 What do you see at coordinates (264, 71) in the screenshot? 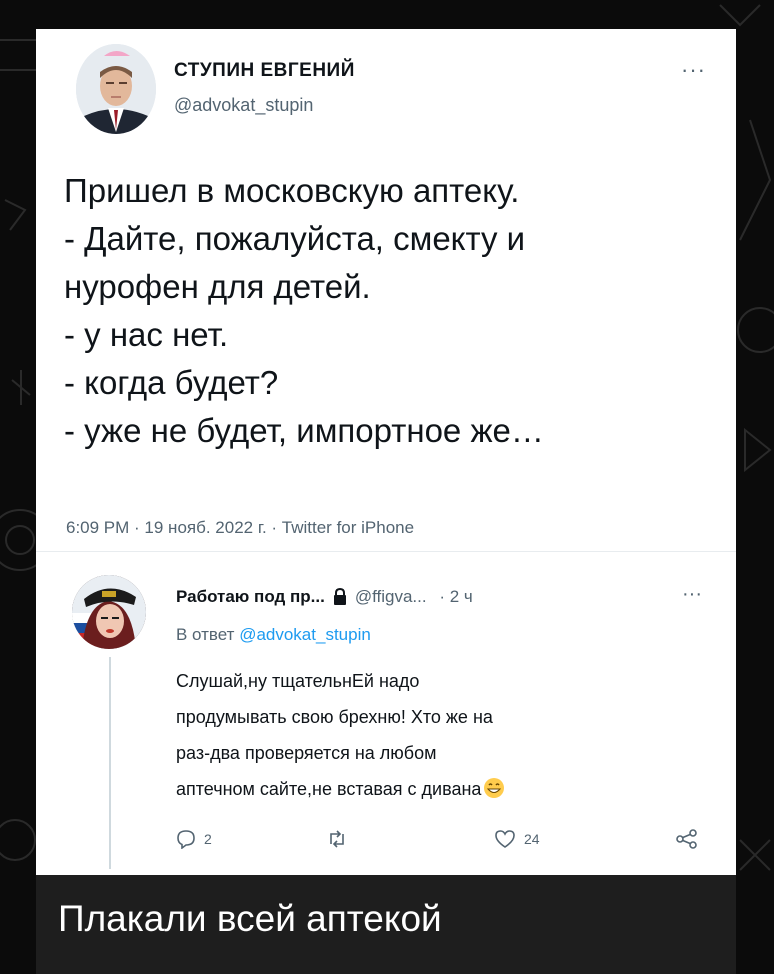
I see `author-name: СТУПИН ЕВГЕНИЙ` at bounding box center [264, 71].